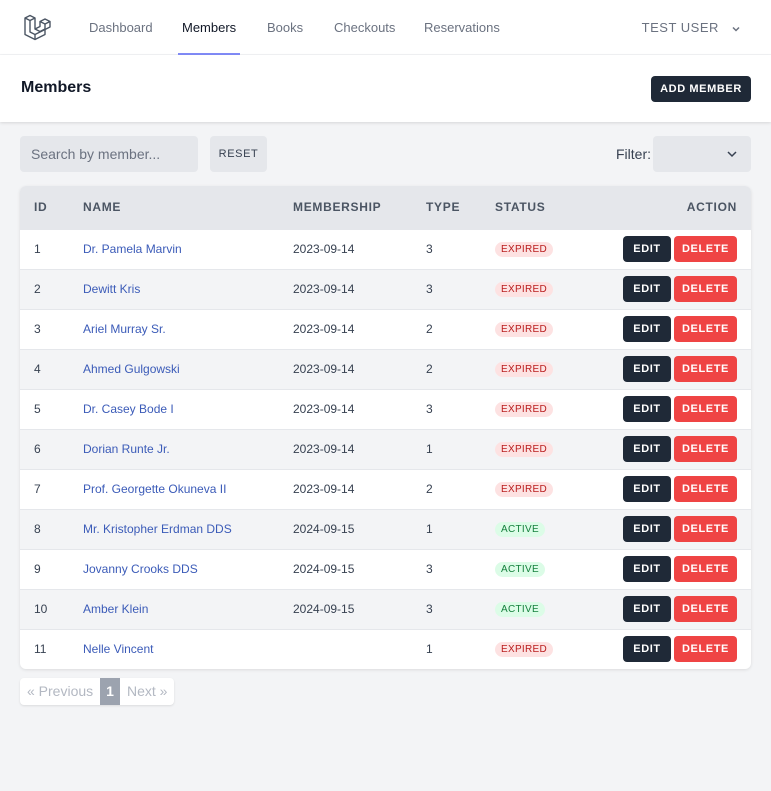 The height and width of the screenshot is (791, 771). I want to click on member-name-link: Prof. Georgette Okuneva II, so click(154, 489).